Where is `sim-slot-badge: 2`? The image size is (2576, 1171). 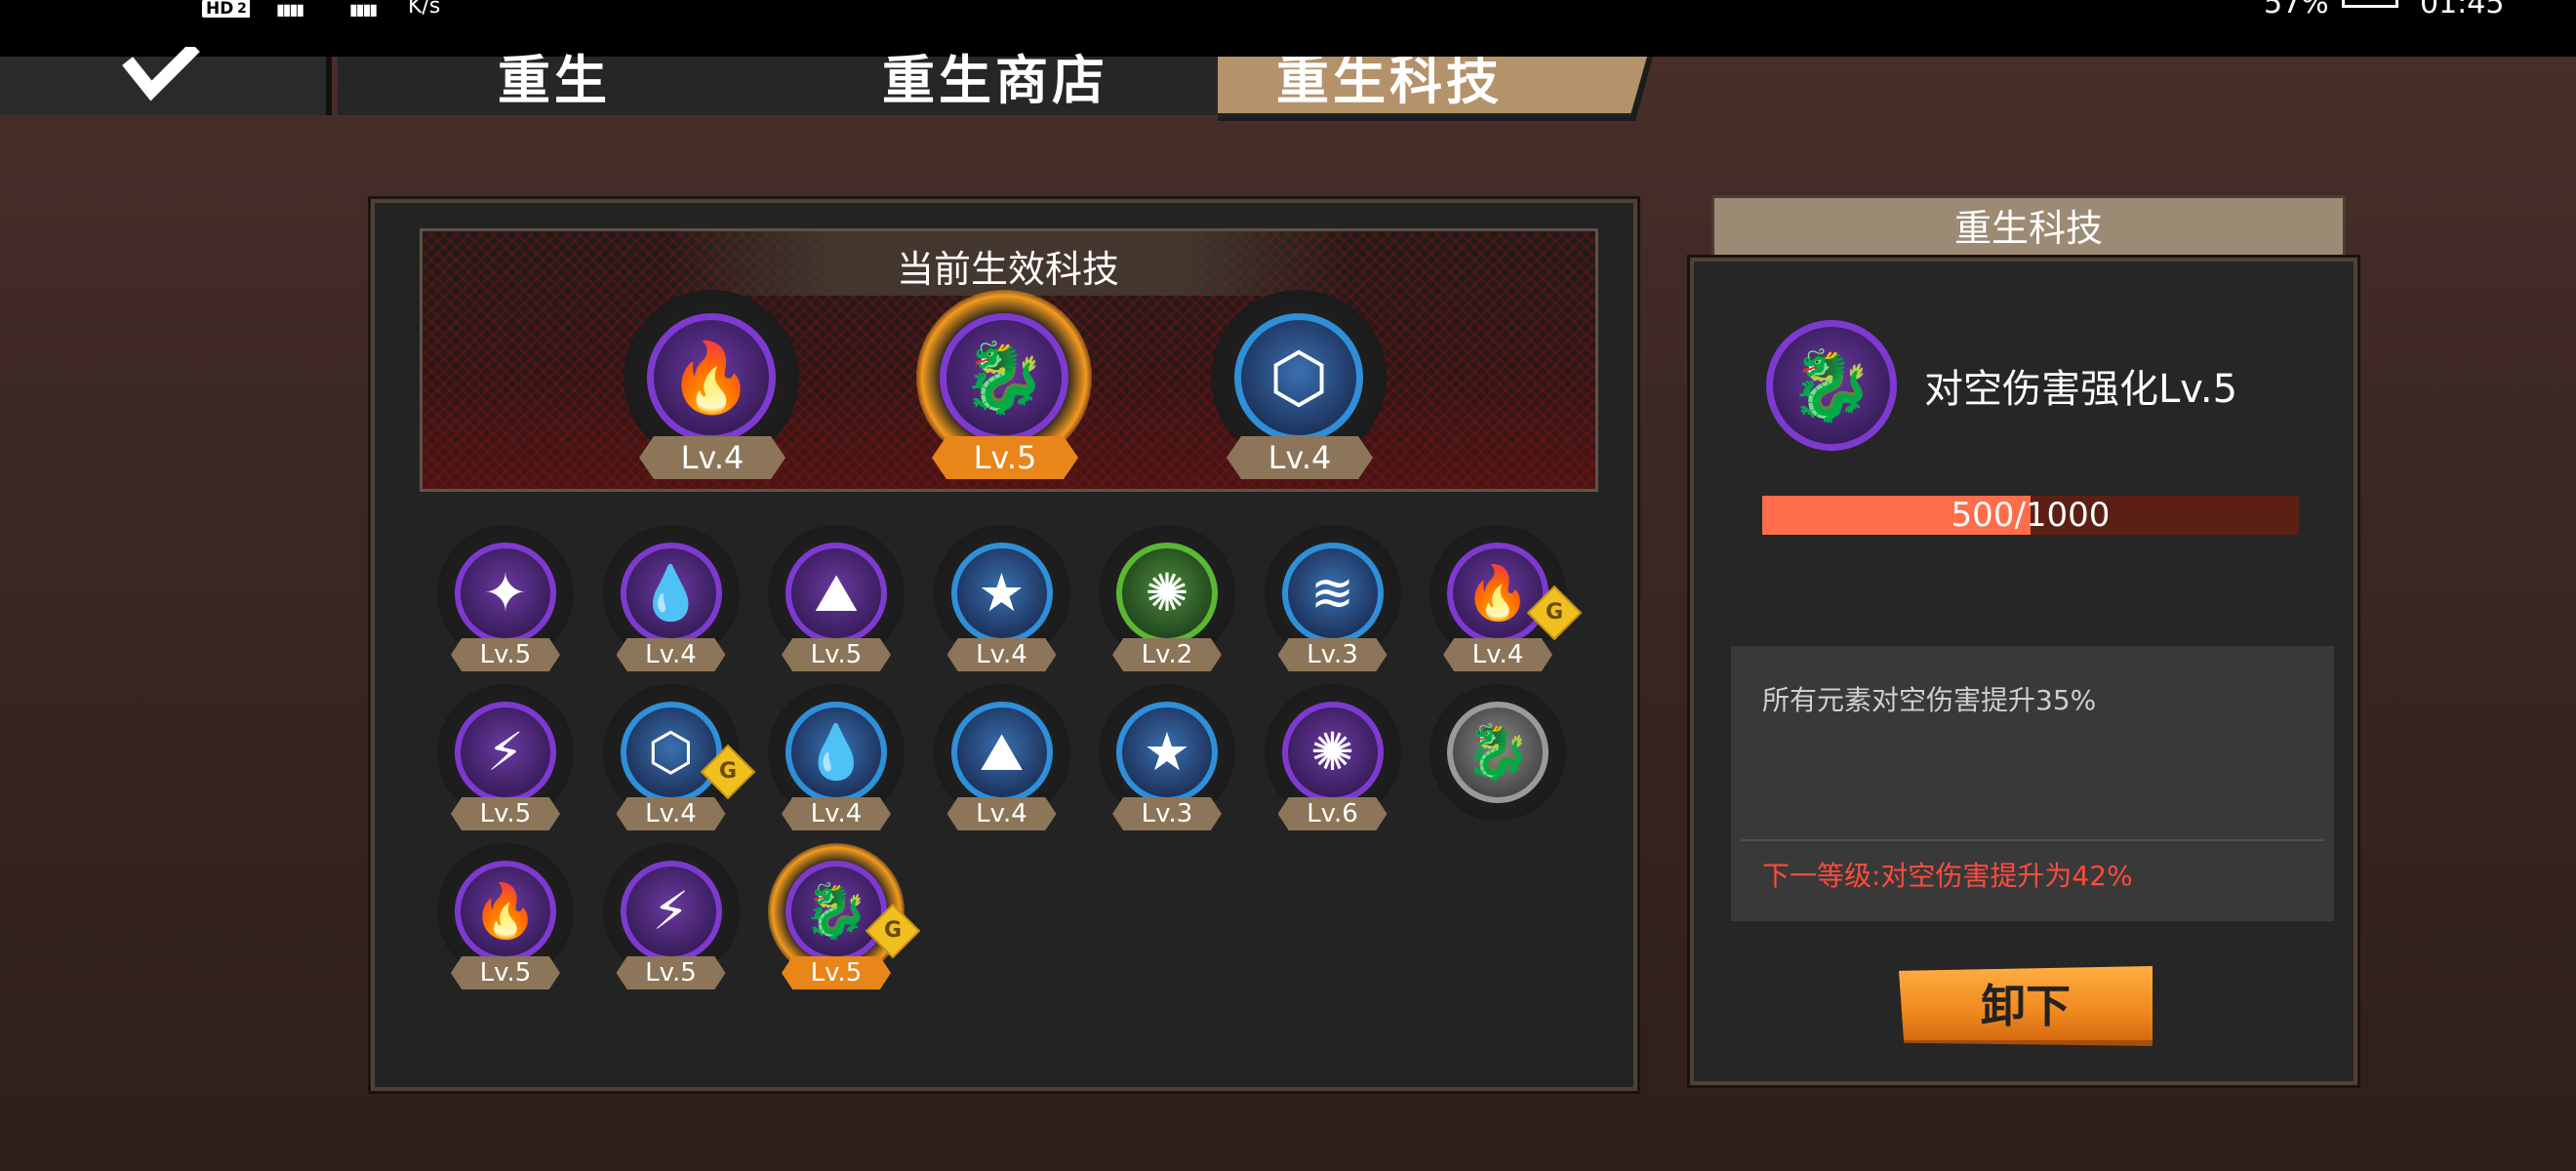 sim-slot-badge: 2 is located at coordinates (242, 9).